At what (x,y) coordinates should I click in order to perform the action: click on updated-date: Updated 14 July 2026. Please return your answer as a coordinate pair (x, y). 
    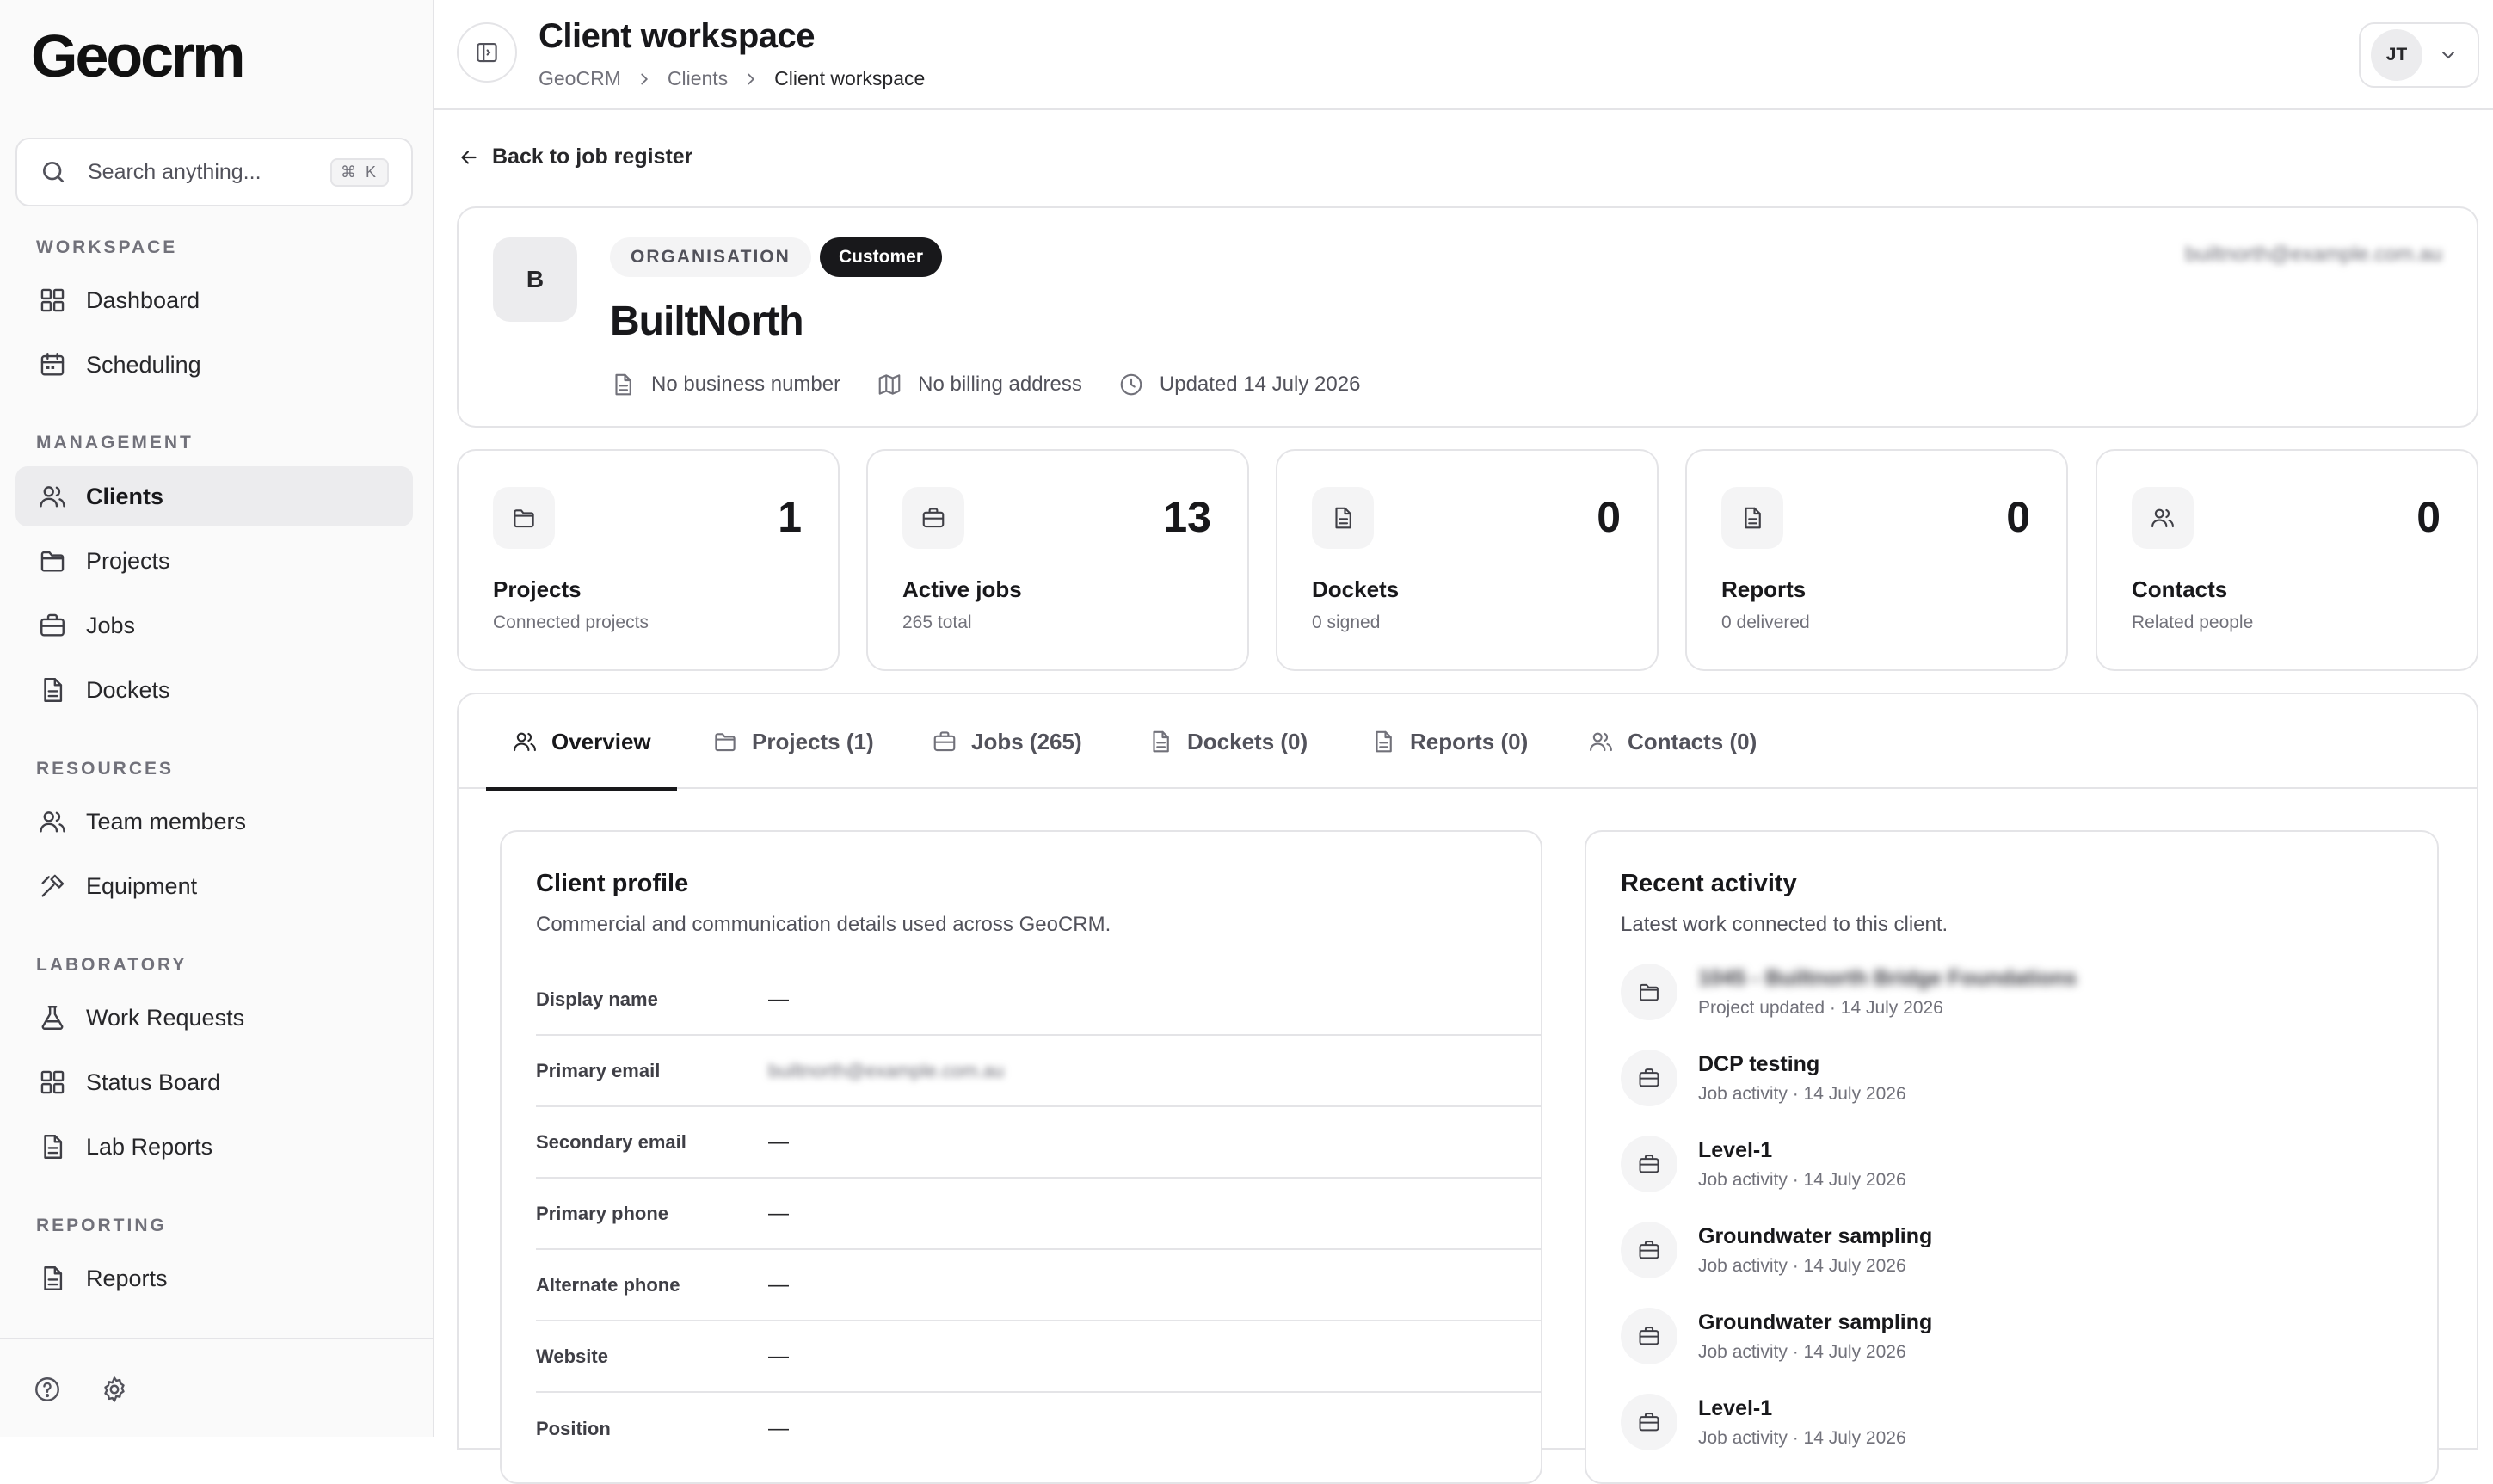
    Looking at the image, I should click on (1240, 384).